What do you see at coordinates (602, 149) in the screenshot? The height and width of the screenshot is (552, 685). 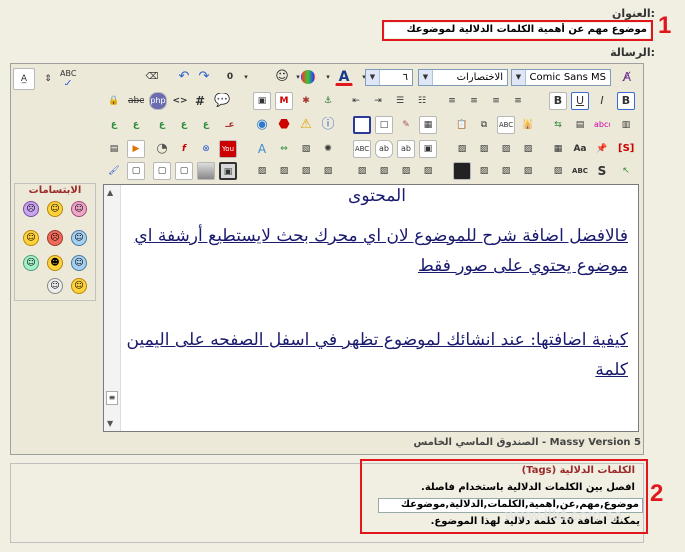 I see `pin-icon: 📌` at bounding box center [602, 149].